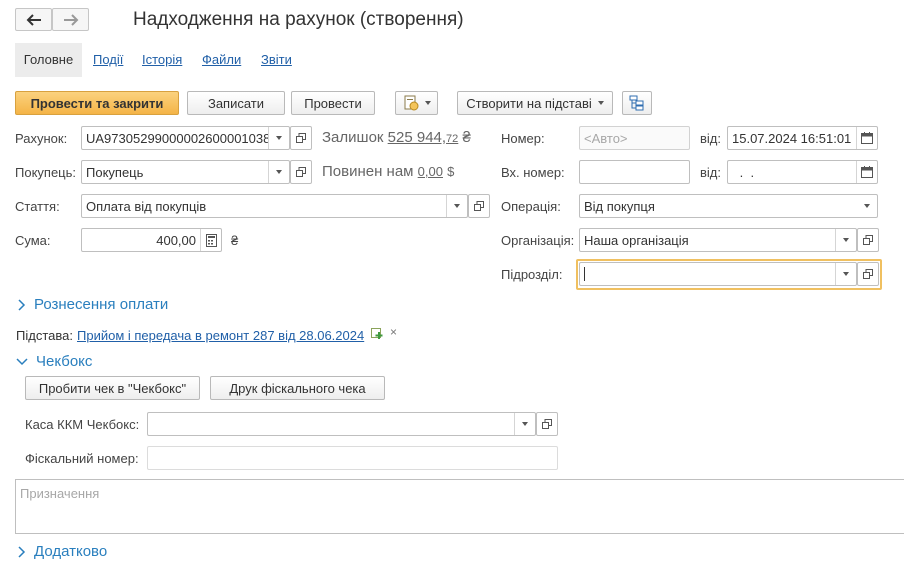 The width and height of the screenshot is (904, 575). Describe the element at coordinates (33, 19) in the screenshot. I see `back-button` at that location.